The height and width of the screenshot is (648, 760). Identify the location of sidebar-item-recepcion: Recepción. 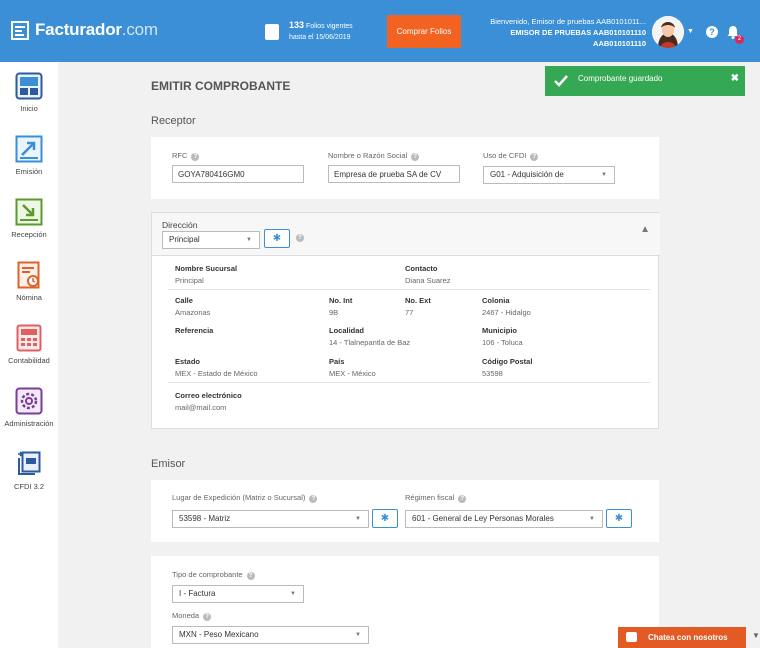
(29, 218).